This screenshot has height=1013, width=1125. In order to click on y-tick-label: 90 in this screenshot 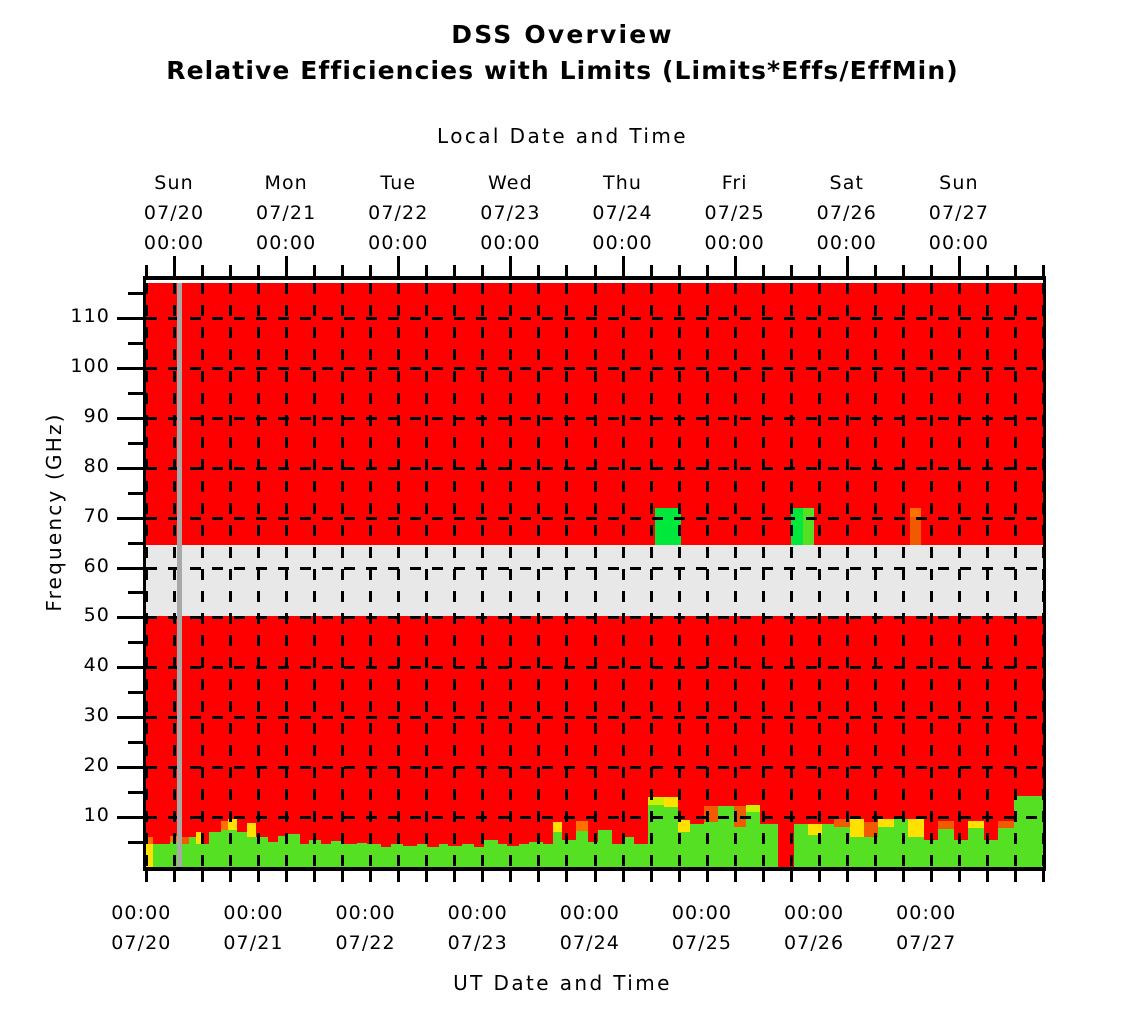, I will do `click(96, 415)`.